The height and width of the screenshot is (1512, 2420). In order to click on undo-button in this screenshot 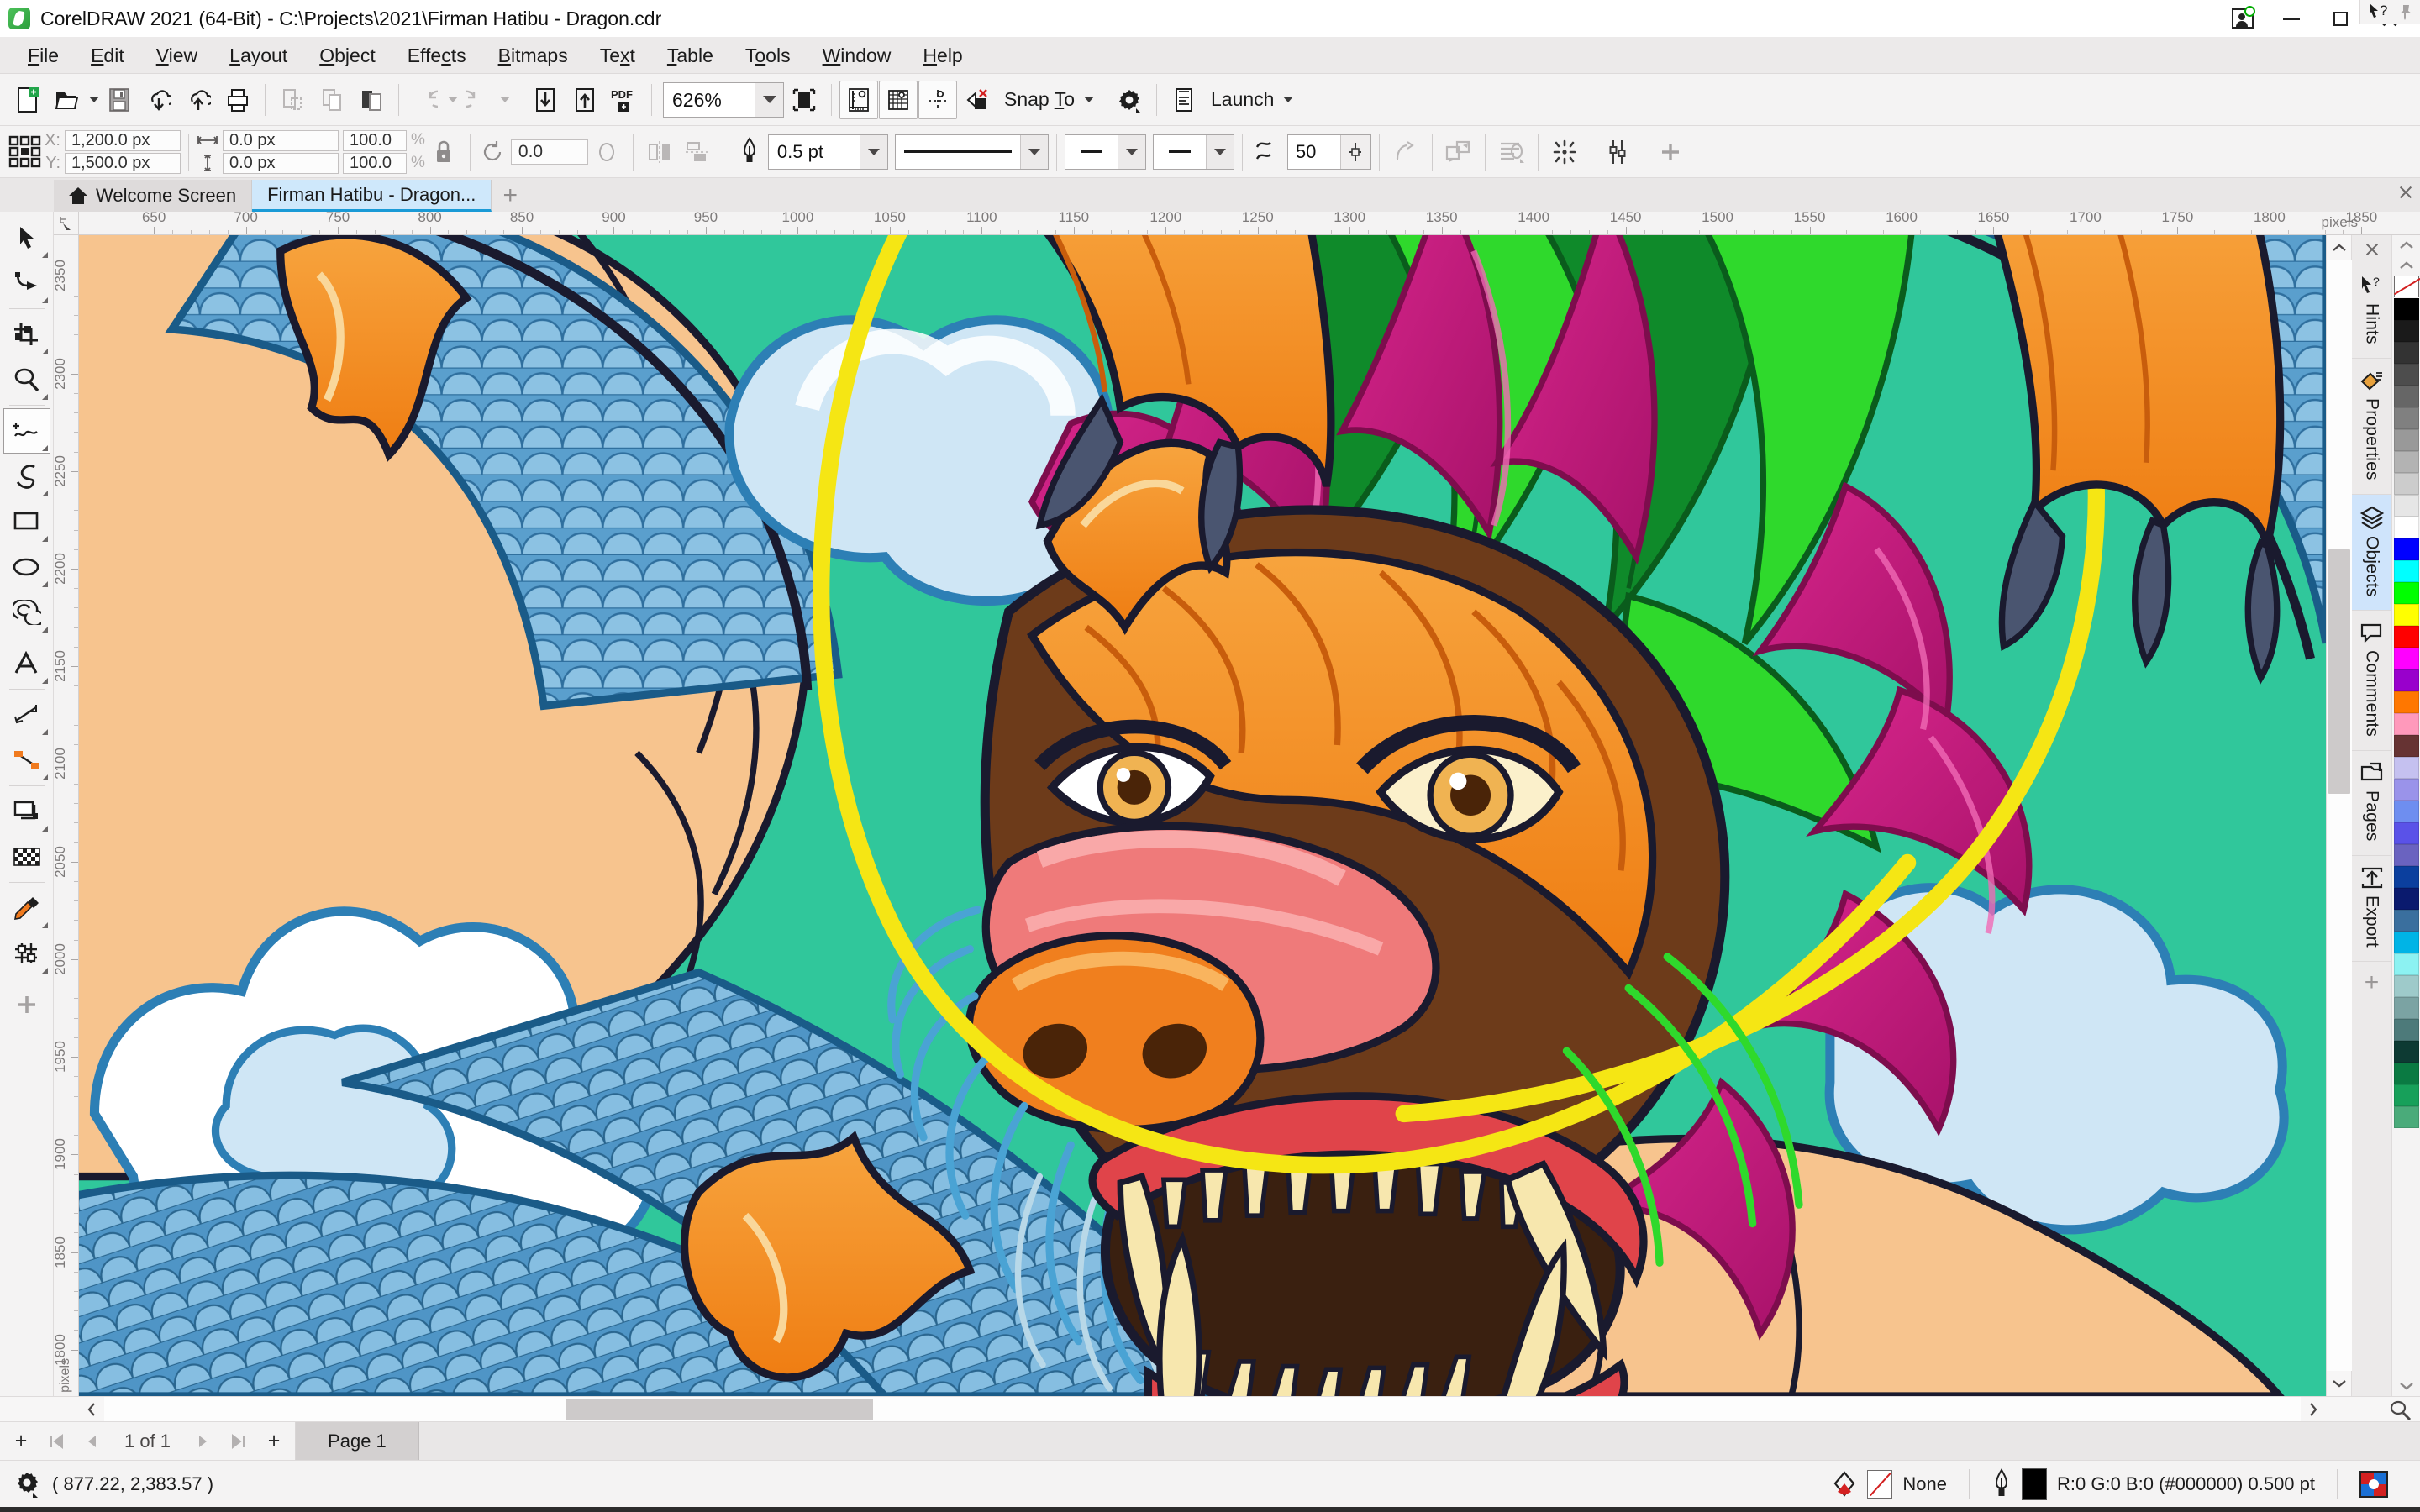, I will do `click(426, 100)`.